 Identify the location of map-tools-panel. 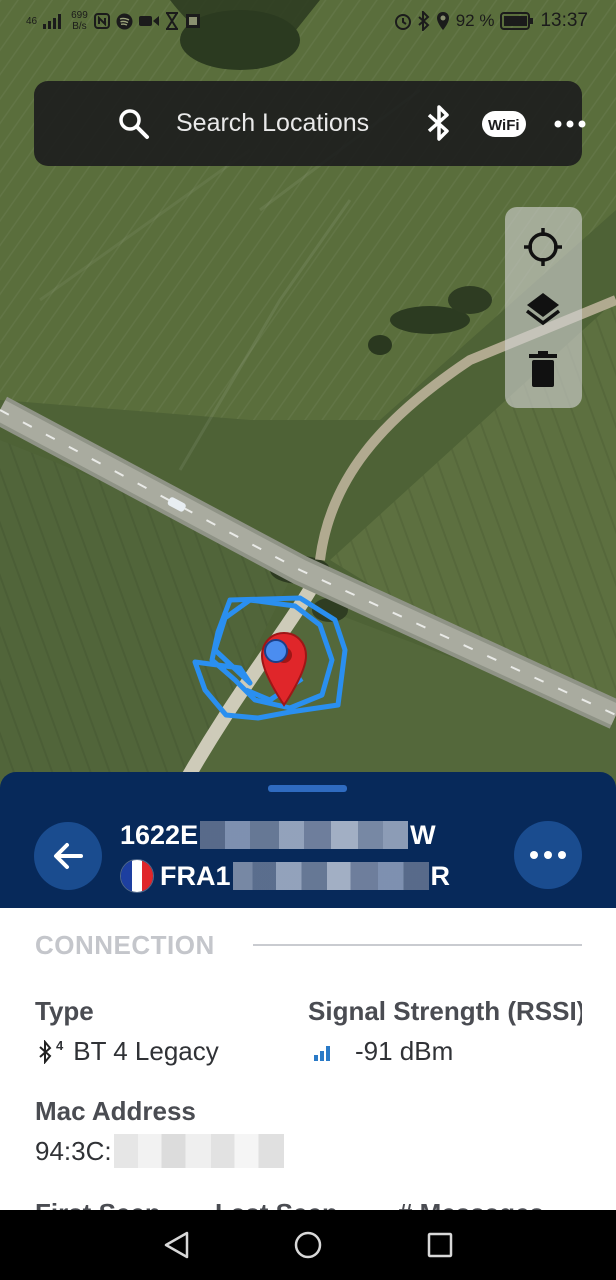
(543, 307).